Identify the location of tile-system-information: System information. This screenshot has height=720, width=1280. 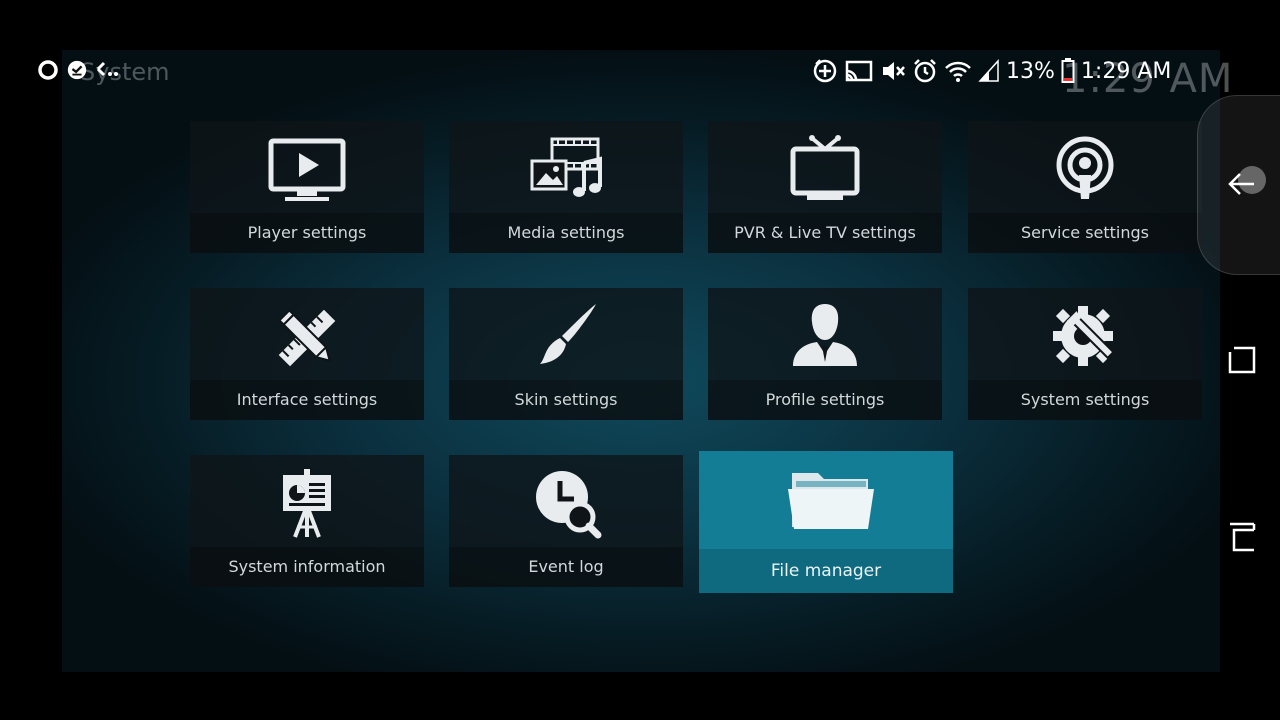
(307, 521).